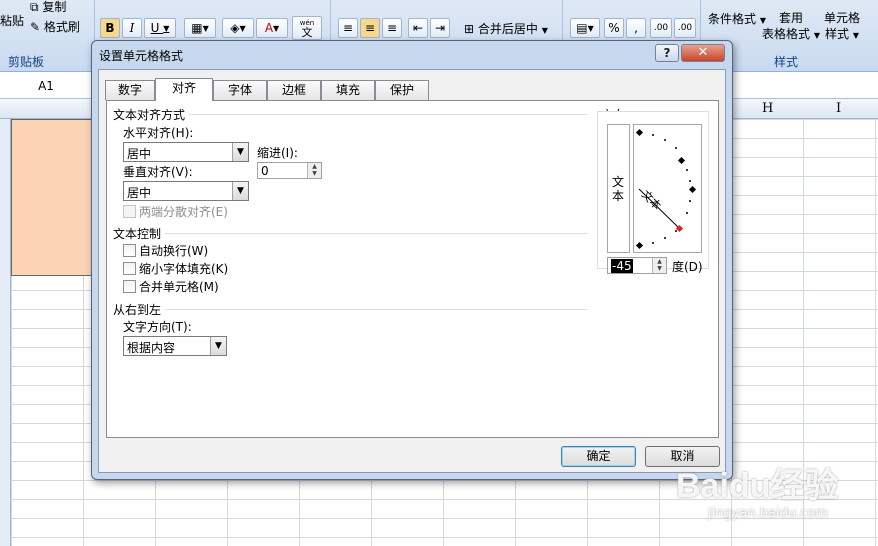 This screenshot has height=546, width=878. What do you see at coordinates (838, 108) in the screenshot?
I see `column-i-header: I` at bounding box center [838, 108].